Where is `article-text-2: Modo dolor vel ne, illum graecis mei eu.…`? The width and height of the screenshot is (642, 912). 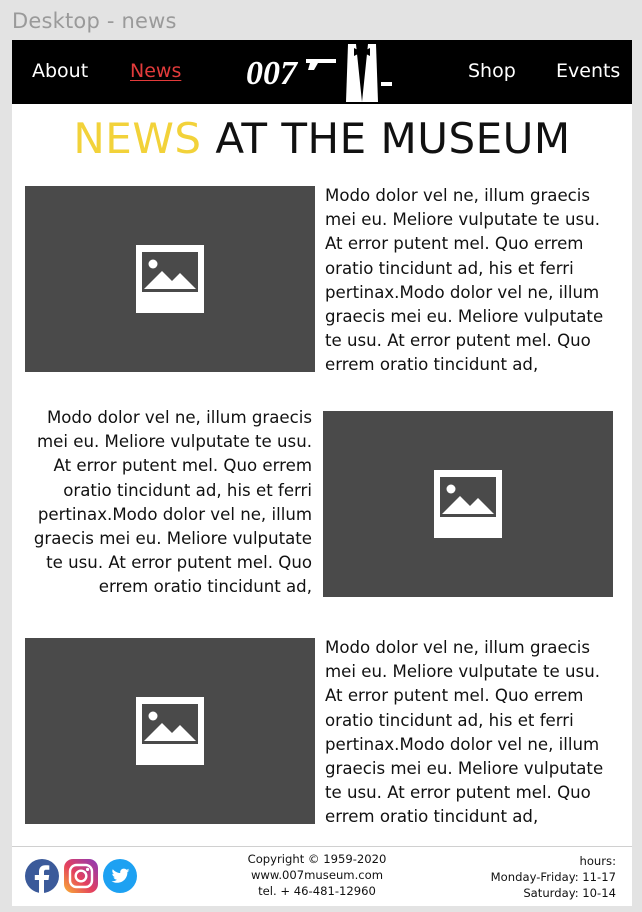 article-text-2: Modo dolor vel ne, illum graecis mei eu.… is located at coordinates (172, 502).